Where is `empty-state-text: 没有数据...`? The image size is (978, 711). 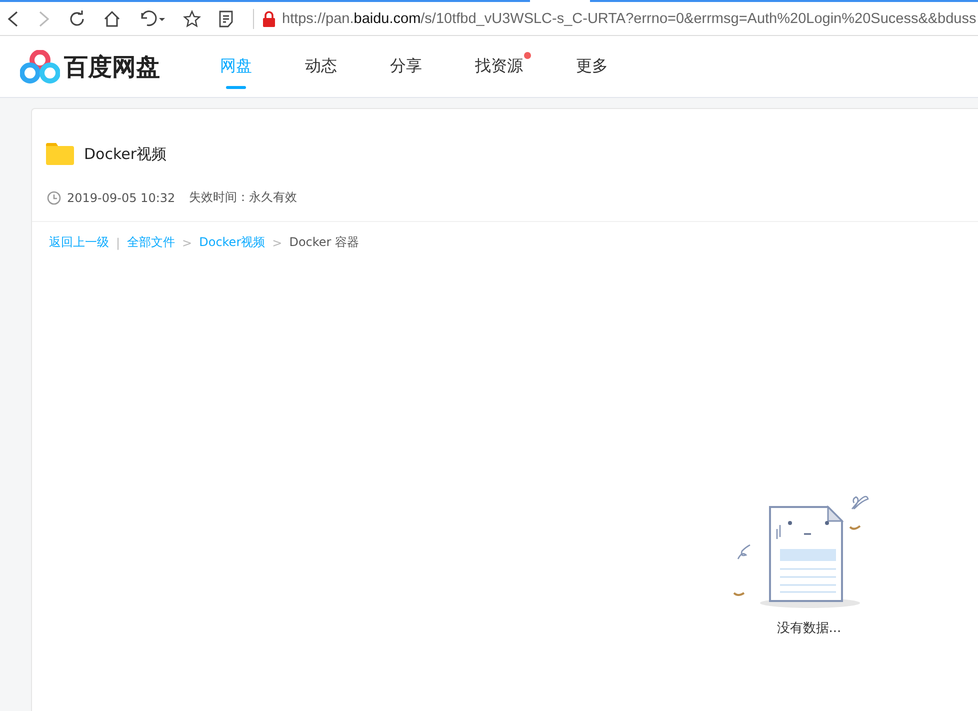
empty-state-text: 没有数据... is located at coordinates (809, 628).